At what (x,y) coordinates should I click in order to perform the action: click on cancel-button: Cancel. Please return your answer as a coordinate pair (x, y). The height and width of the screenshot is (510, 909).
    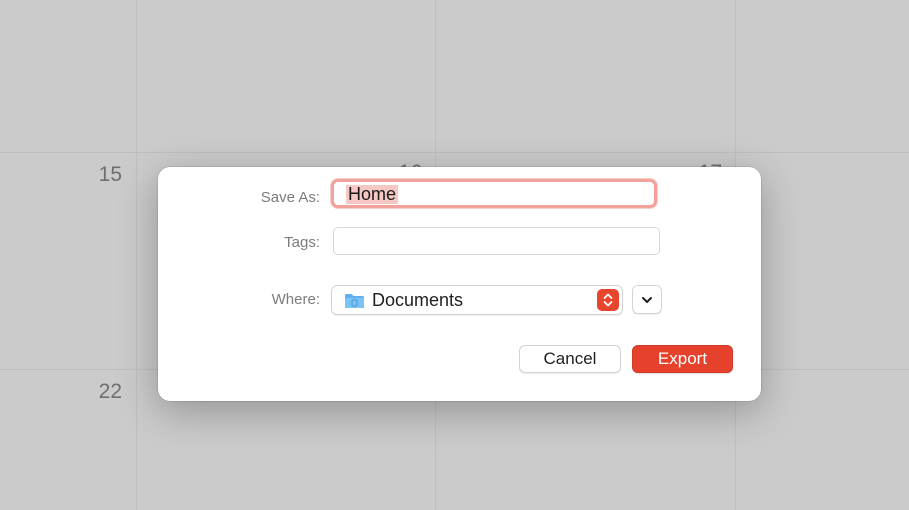
    Looking at the image, I should click on (570, 359).